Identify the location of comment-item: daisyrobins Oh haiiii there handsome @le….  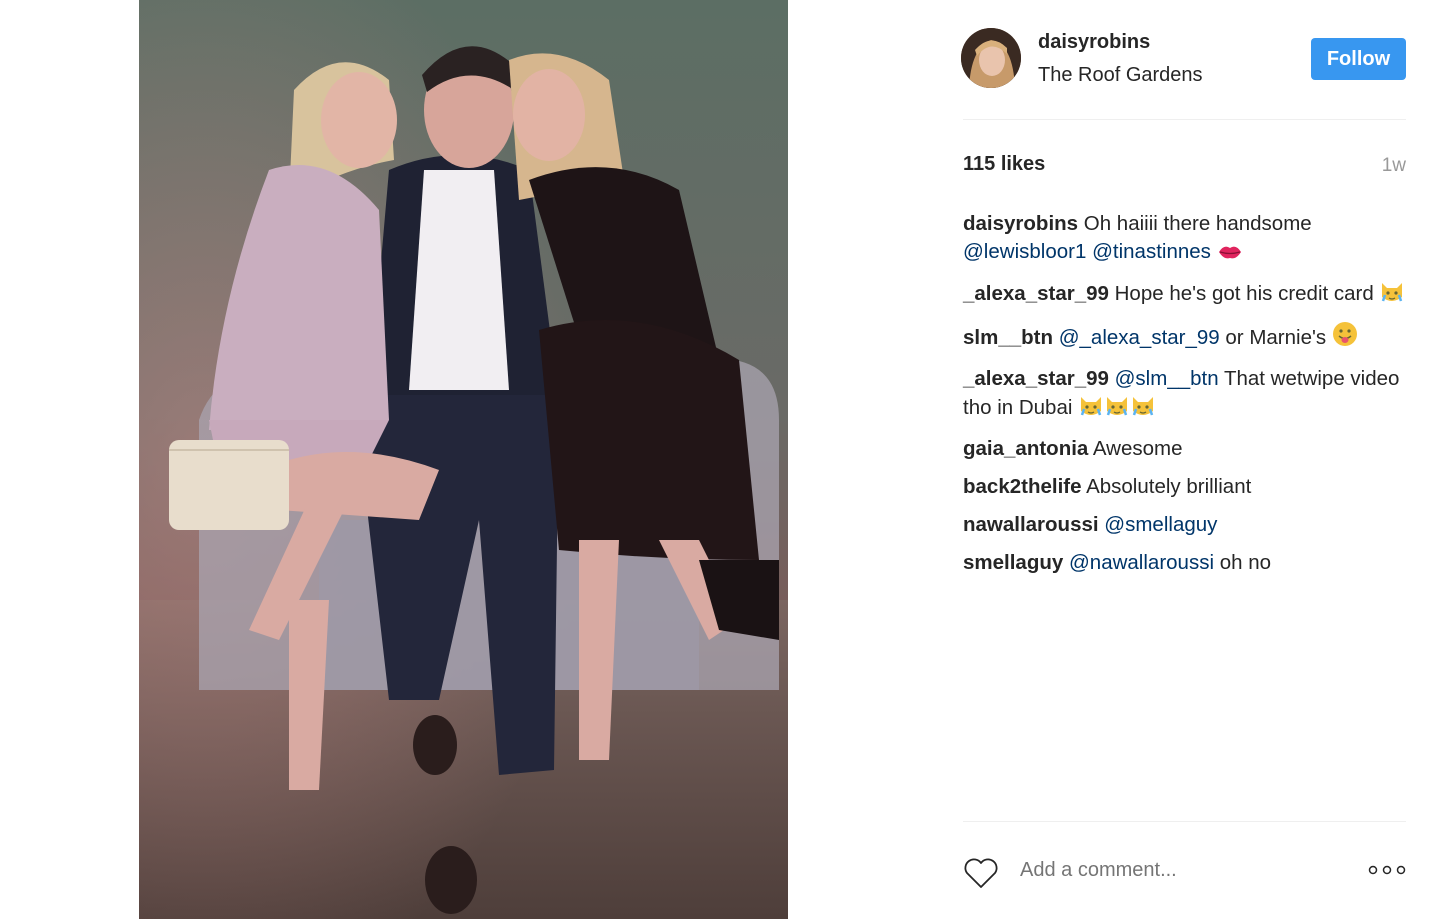
(1184, 239).